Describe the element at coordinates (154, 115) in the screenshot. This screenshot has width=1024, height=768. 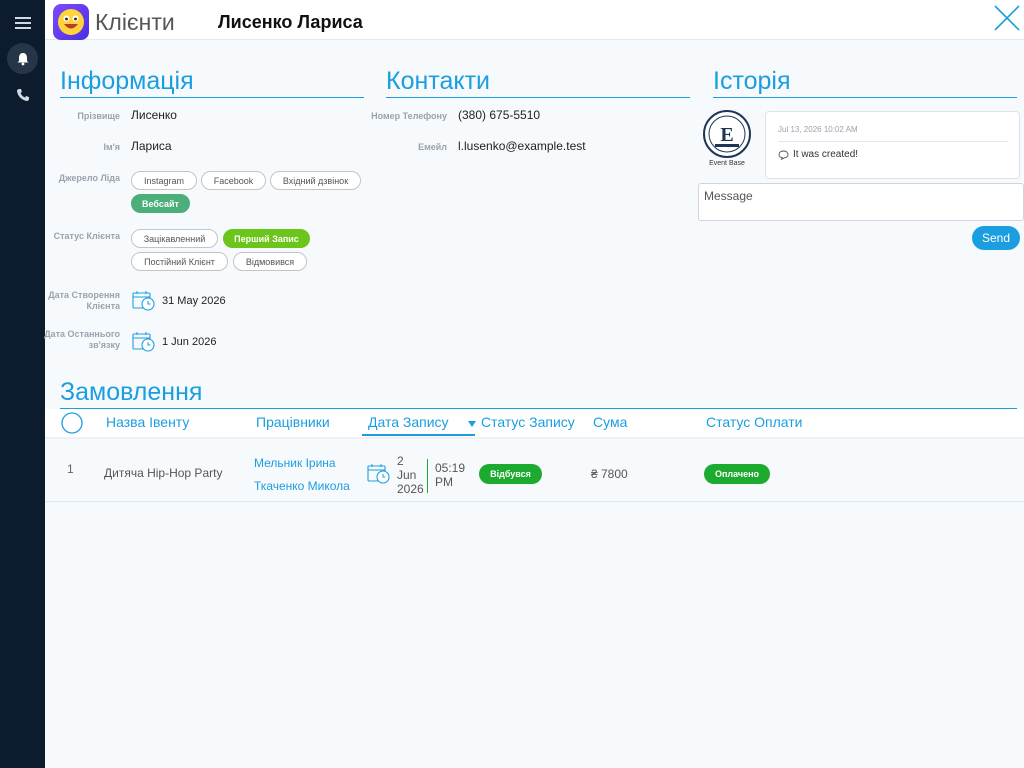
I see `surname-value: Лисенко` at that location.